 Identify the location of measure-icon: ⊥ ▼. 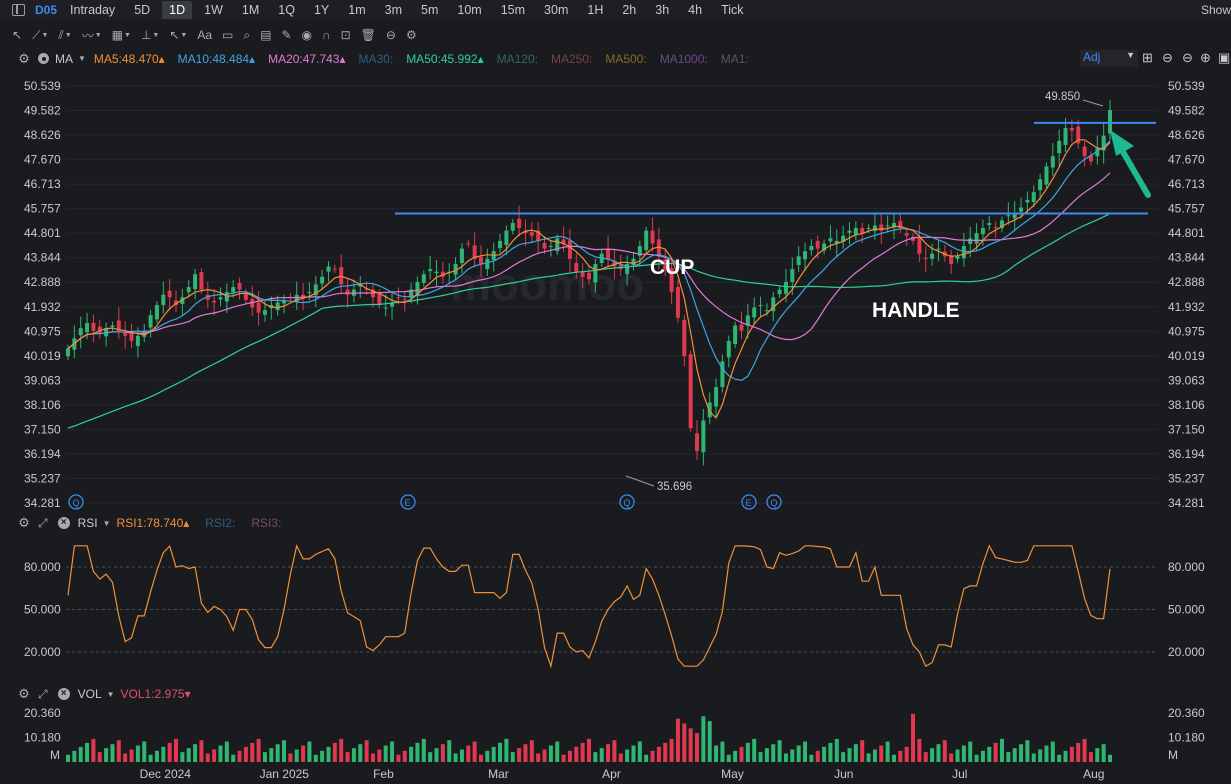
(150, 35).